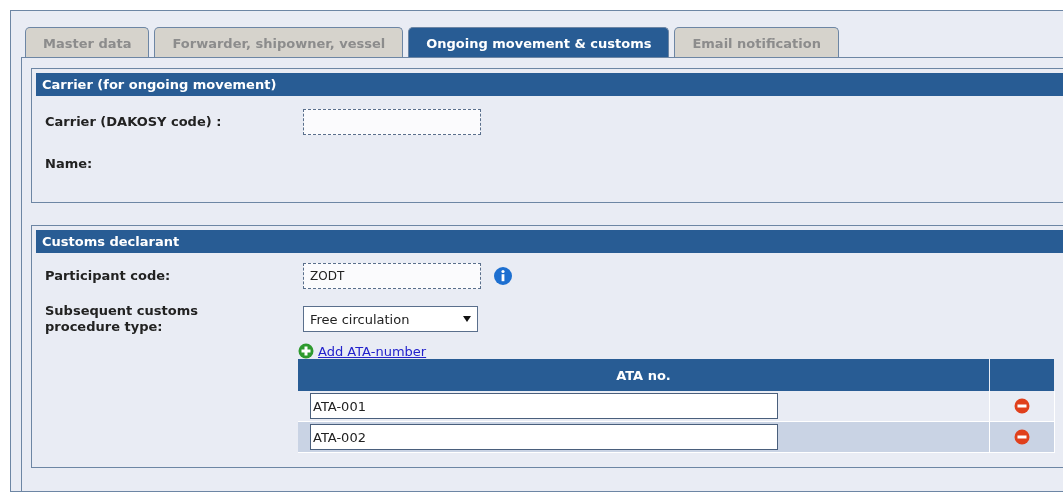 This screenshot has height=492, width=1063. I want to click on caret-icon, so click(467, 319).